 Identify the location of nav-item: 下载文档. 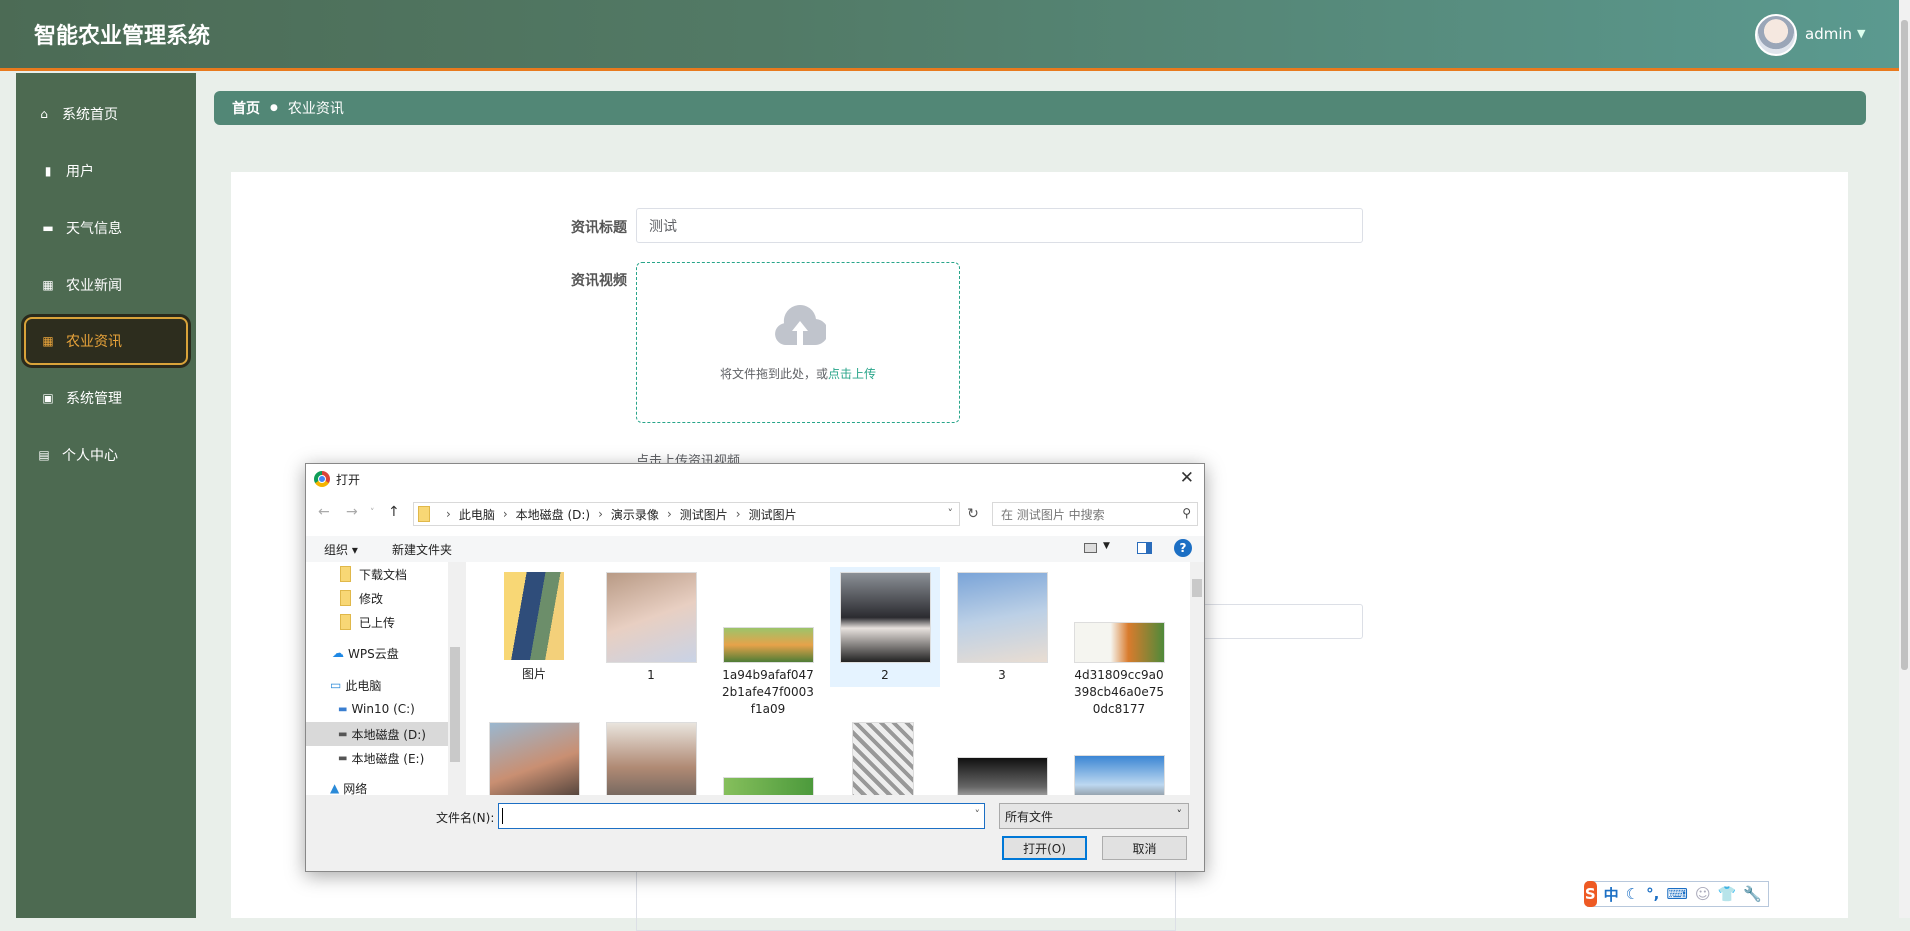
(377, 574).